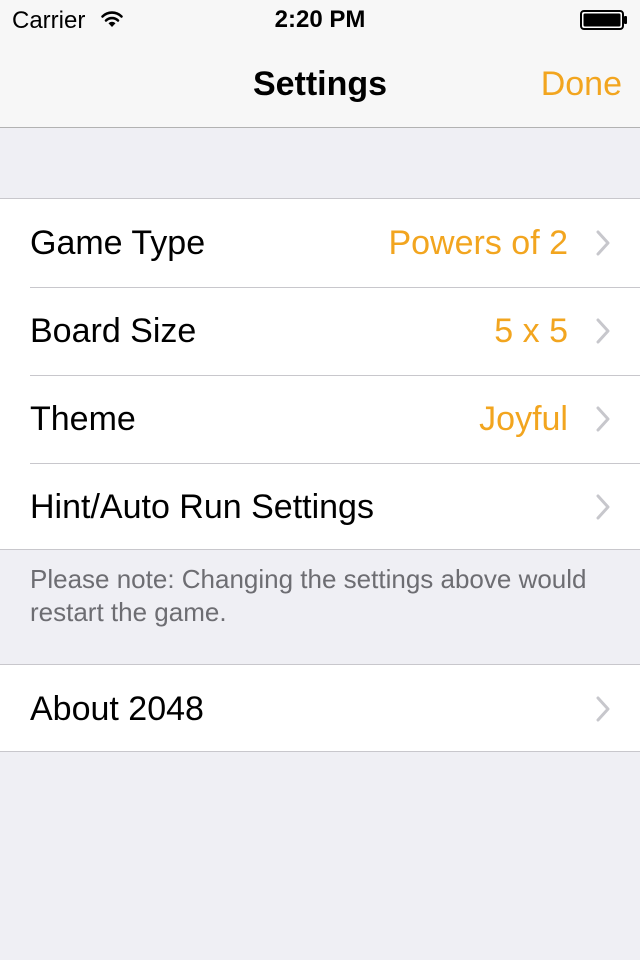  I want to click on row-label: Board Size, so click(113, 331).